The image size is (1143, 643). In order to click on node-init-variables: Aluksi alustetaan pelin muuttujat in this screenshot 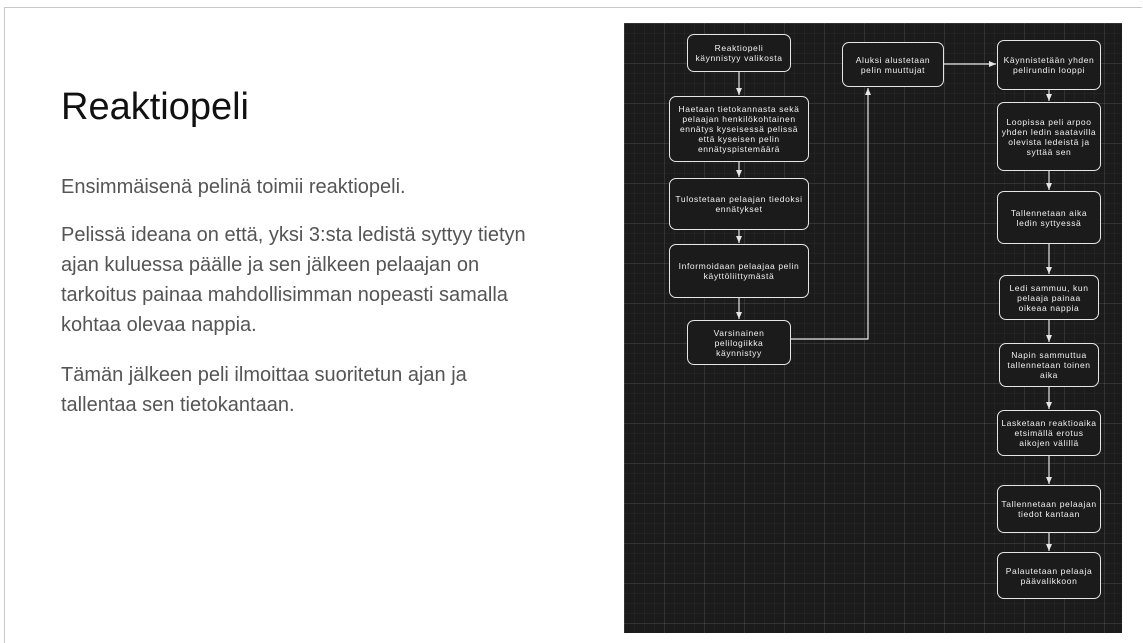, I will do `click(893, 64)`.